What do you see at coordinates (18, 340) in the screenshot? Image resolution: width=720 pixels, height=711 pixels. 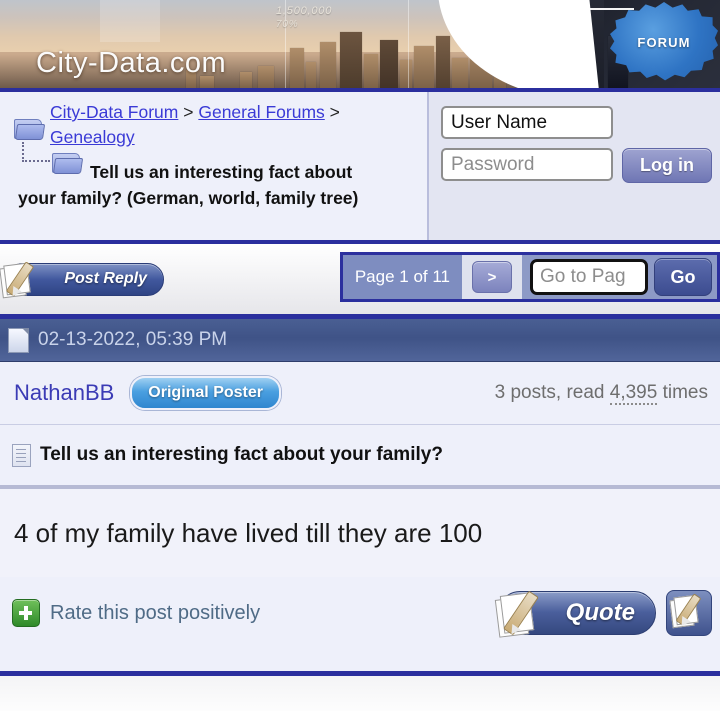 I see `document-icon` at bounding box center [18, 340].